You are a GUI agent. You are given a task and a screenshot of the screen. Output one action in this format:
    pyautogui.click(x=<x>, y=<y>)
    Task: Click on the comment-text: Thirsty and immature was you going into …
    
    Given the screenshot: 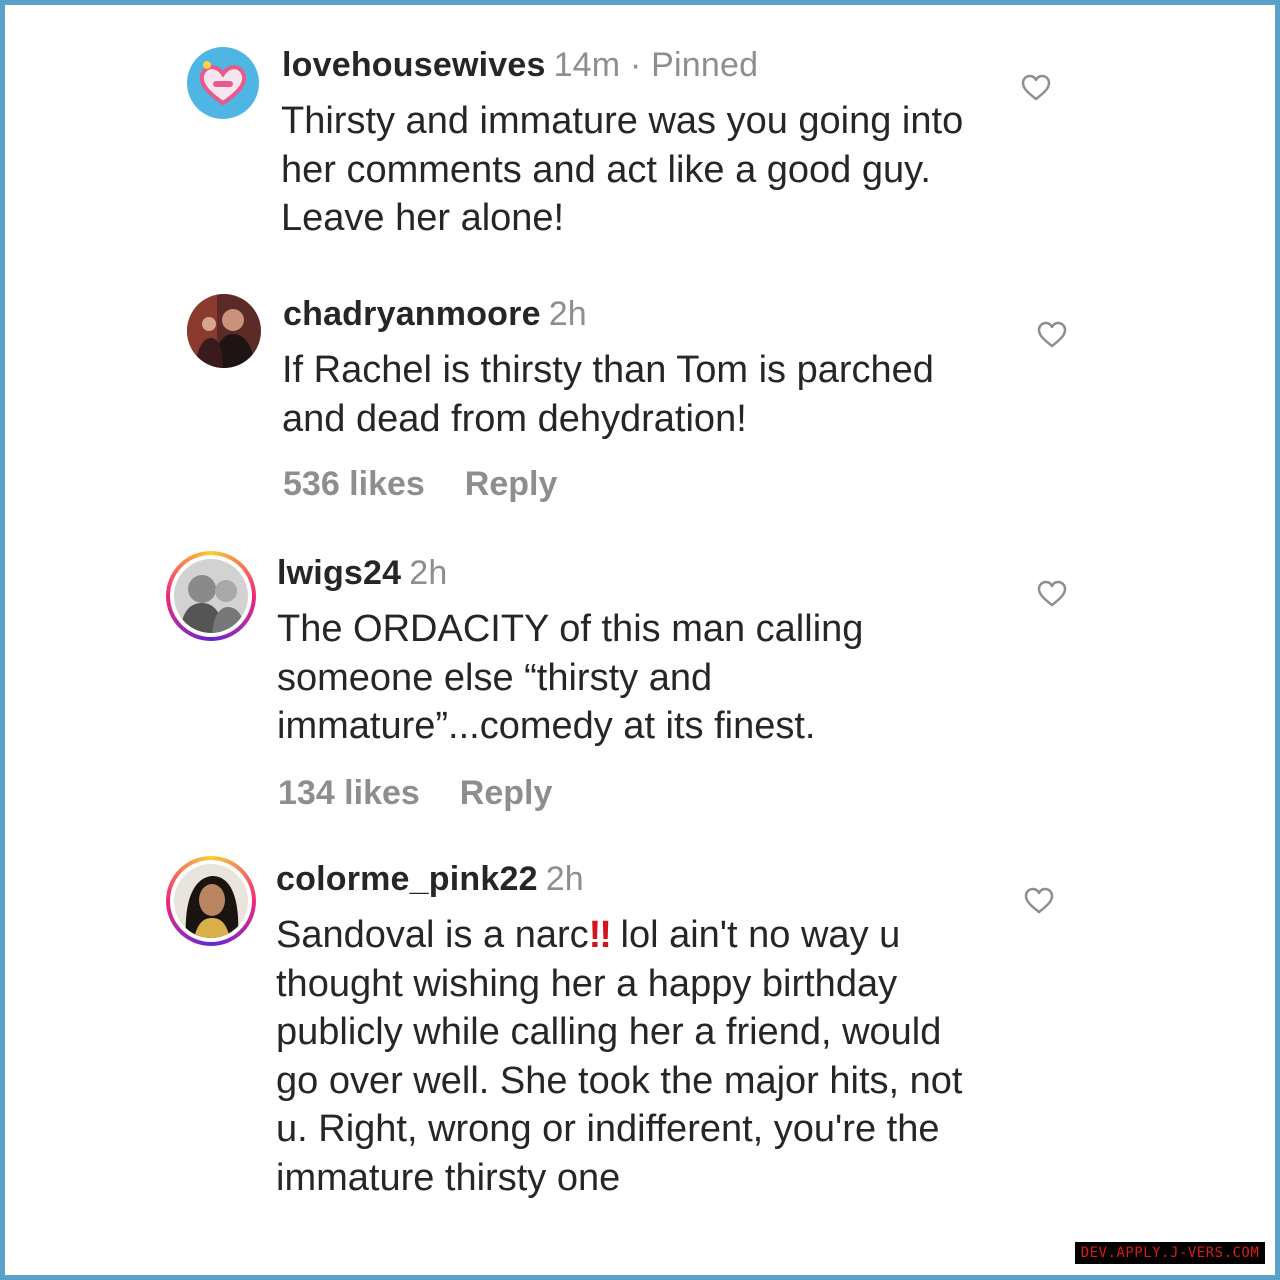 What is the action you would take?
    pyautogui.click(x=622, y=169)
    